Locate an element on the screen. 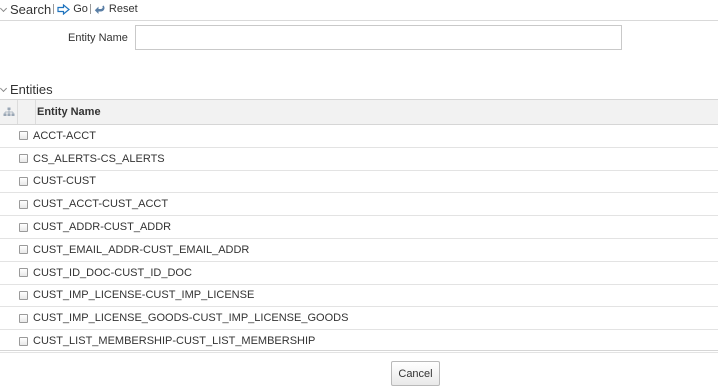 Image resolution: width=718 pixels, height=386 pixels. table-row: ACCT-ACCT is located at coordinates (359, 136).